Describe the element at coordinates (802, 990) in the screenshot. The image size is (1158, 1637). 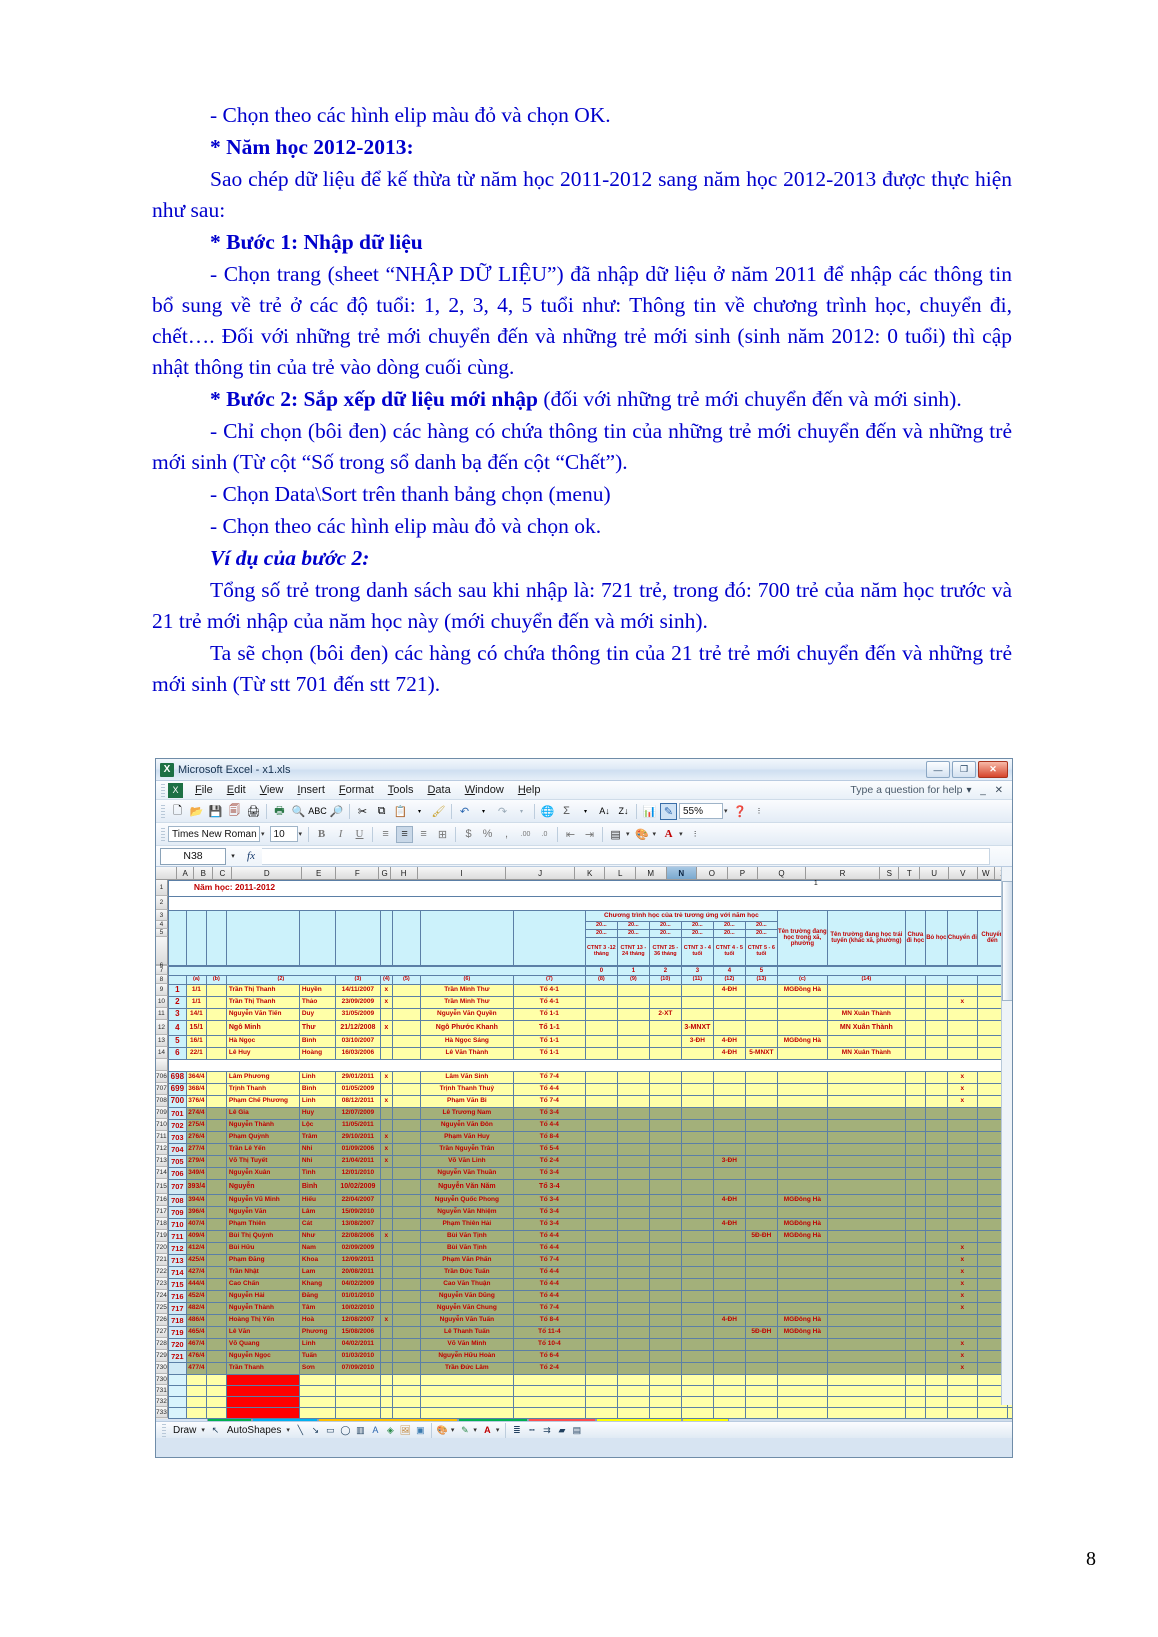
I see `cell: MGĐồng Hà` at that location.